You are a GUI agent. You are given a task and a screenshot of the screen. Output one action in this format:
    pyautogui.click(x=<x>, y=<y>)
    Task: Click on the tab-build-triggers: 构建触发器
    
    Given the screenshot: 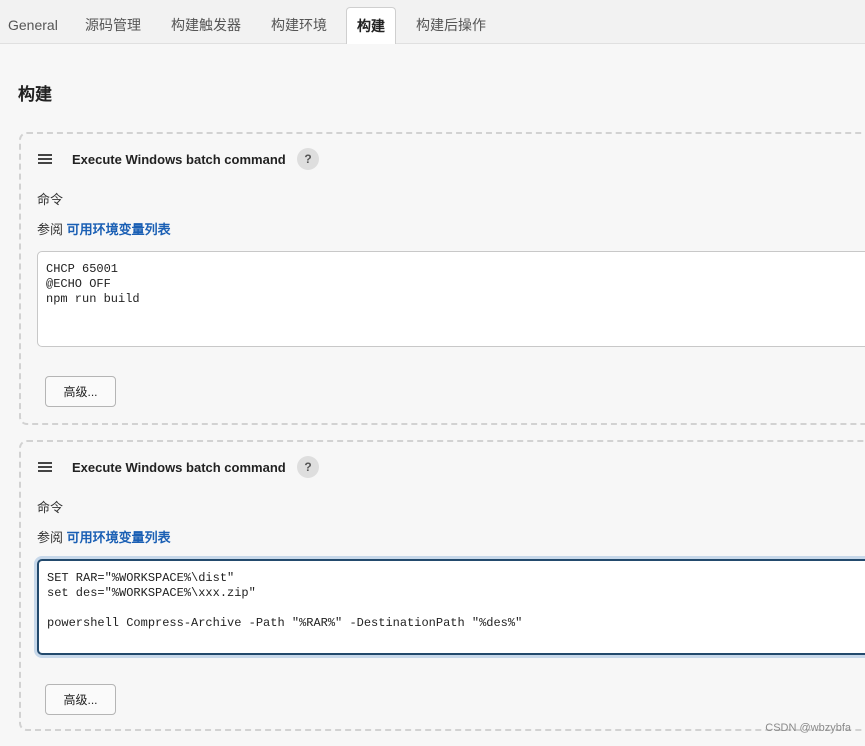 What is the action you would take?
    pyautogui.click(x=206, y=25)
    